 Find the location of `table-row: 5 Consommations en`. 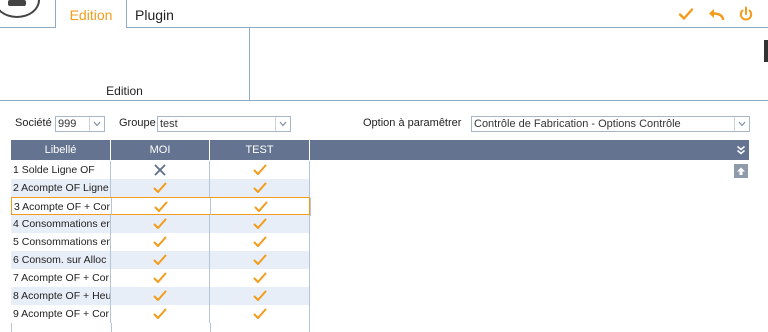

table-row: 5 Consommations en is located at coordinates (160, 242).